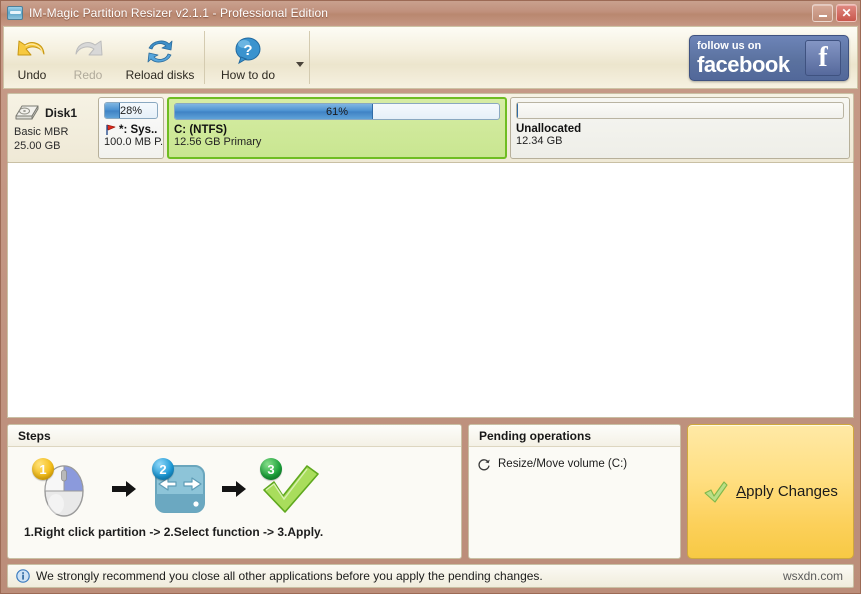  Describe the element at coordinates (27, 113) in the screenshot. I see `hard-disk-icon` at that location.